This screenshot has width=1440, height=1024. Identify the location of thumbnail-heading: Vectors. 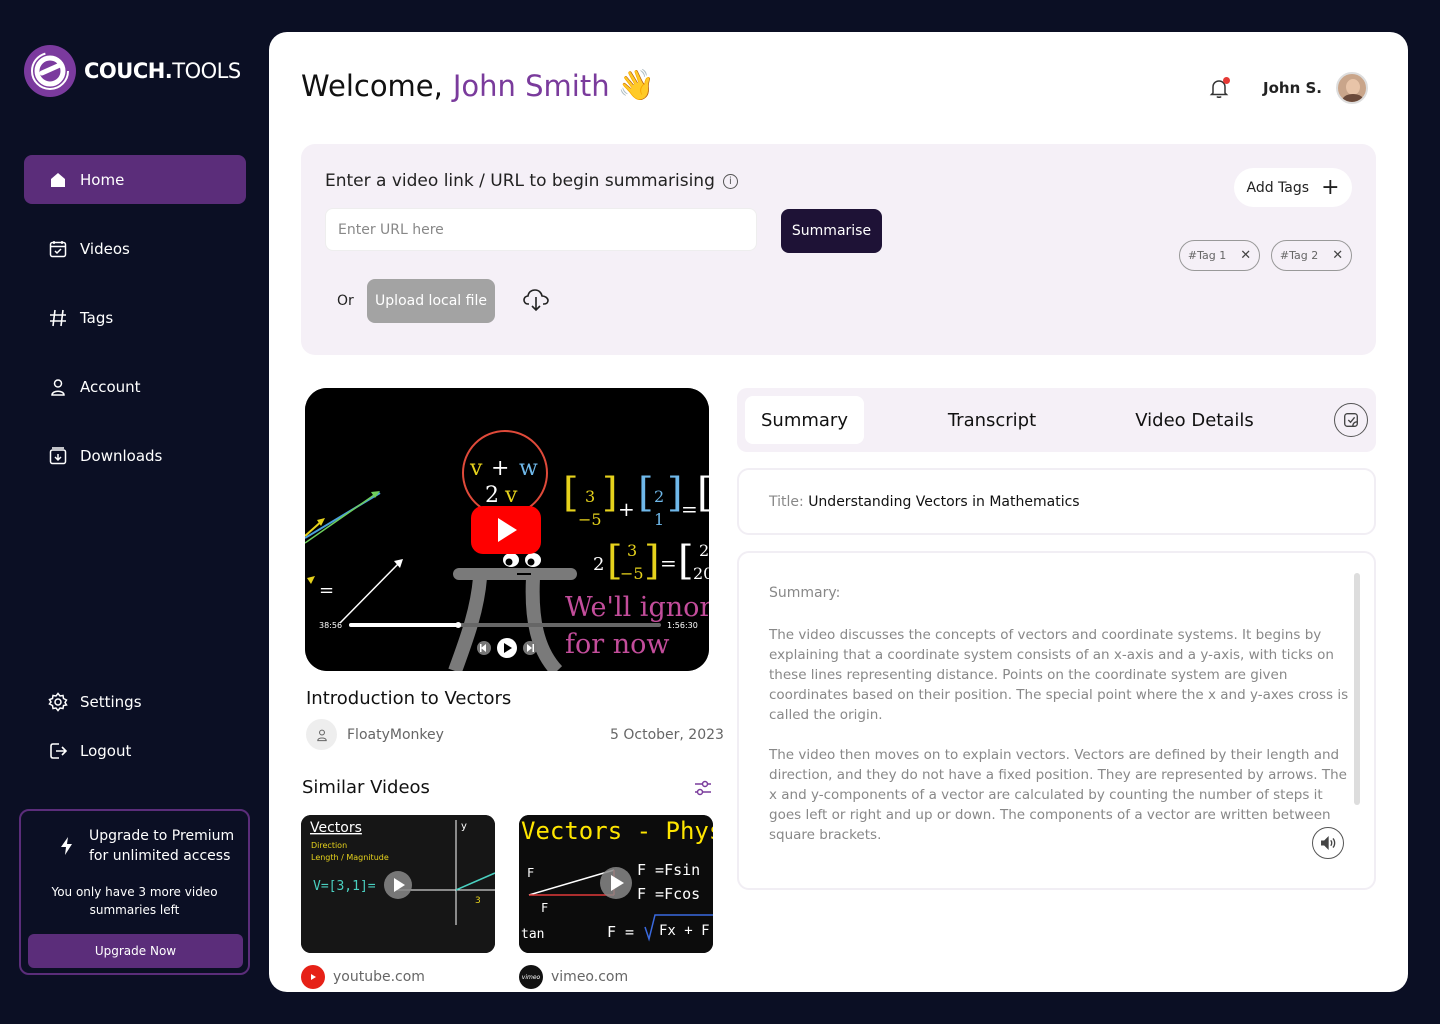
(336, 828).